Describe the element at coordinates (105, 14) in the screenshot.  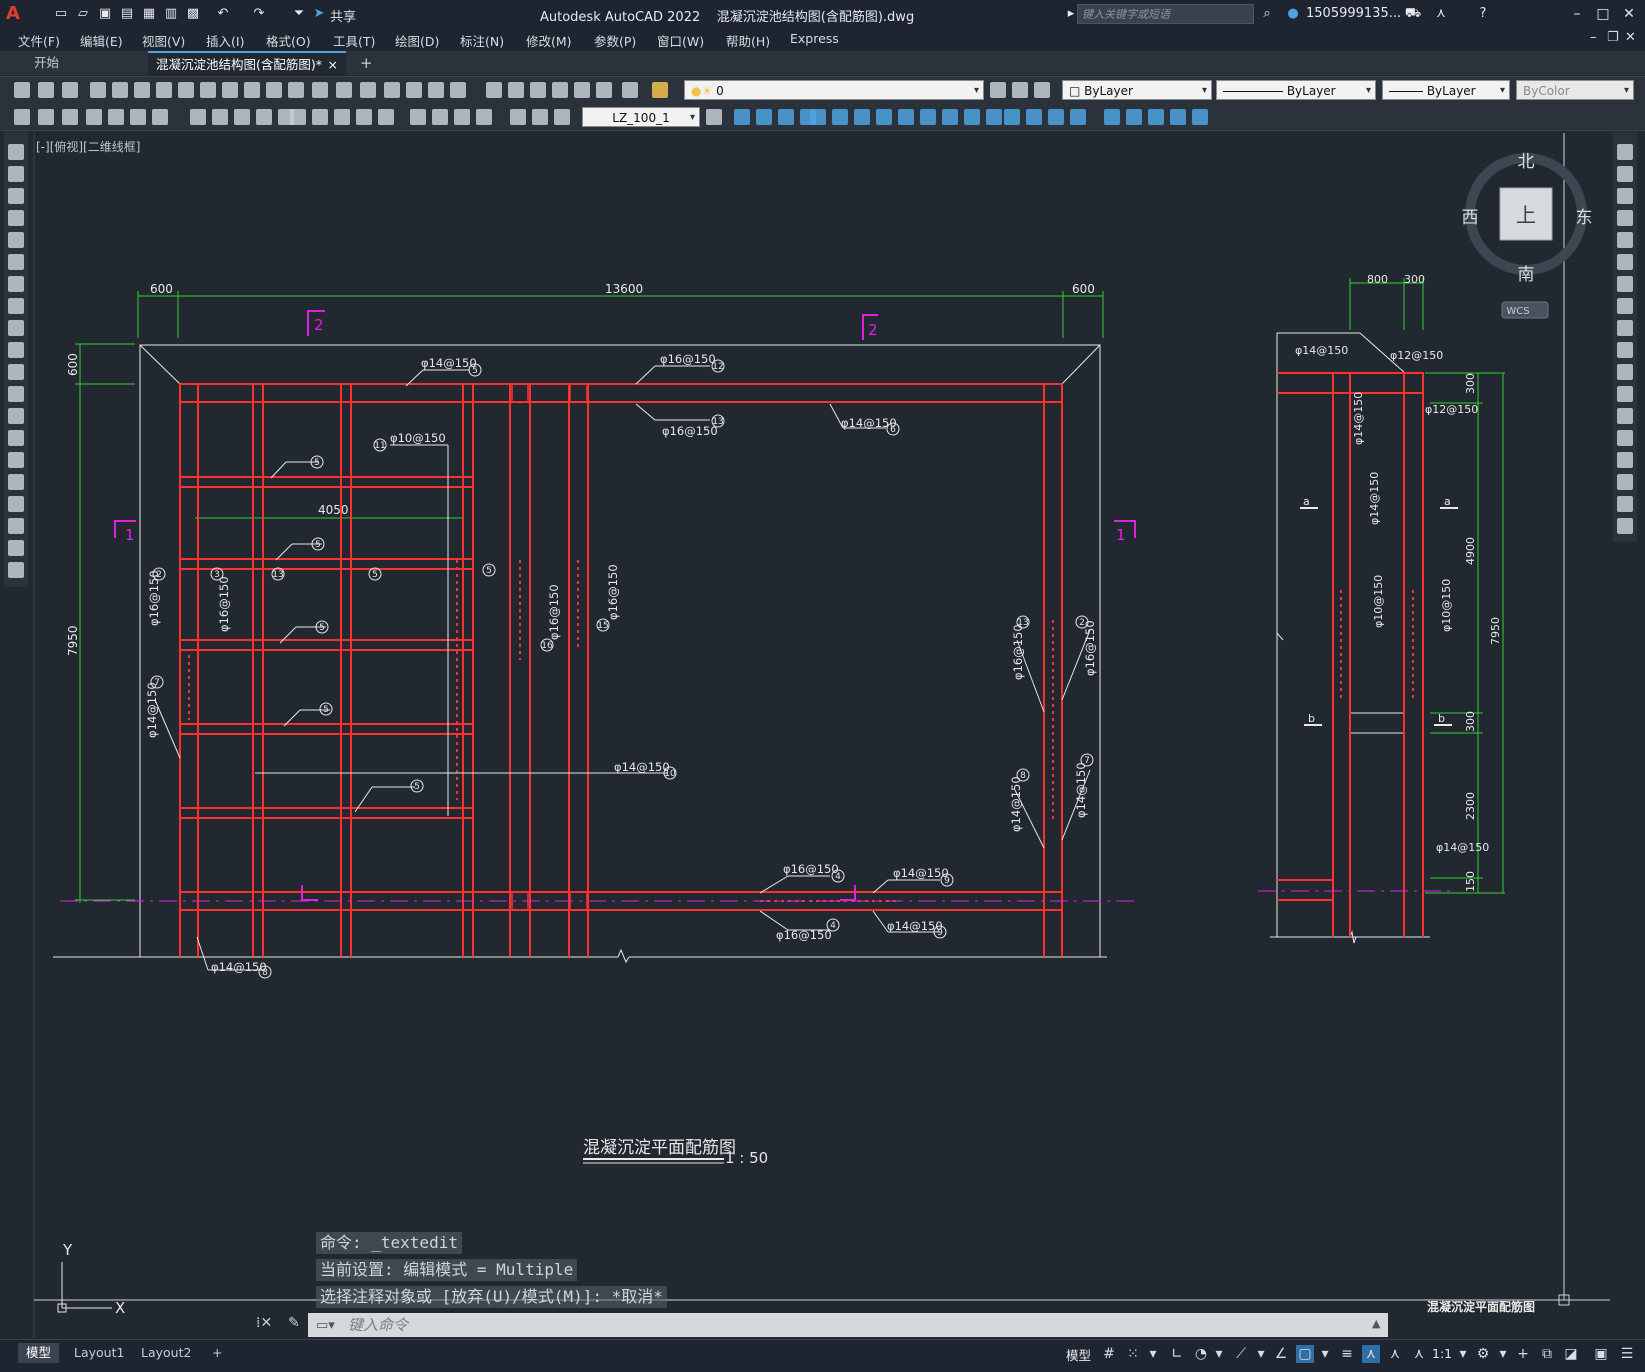
I see `save-icon: ▣` at that location.